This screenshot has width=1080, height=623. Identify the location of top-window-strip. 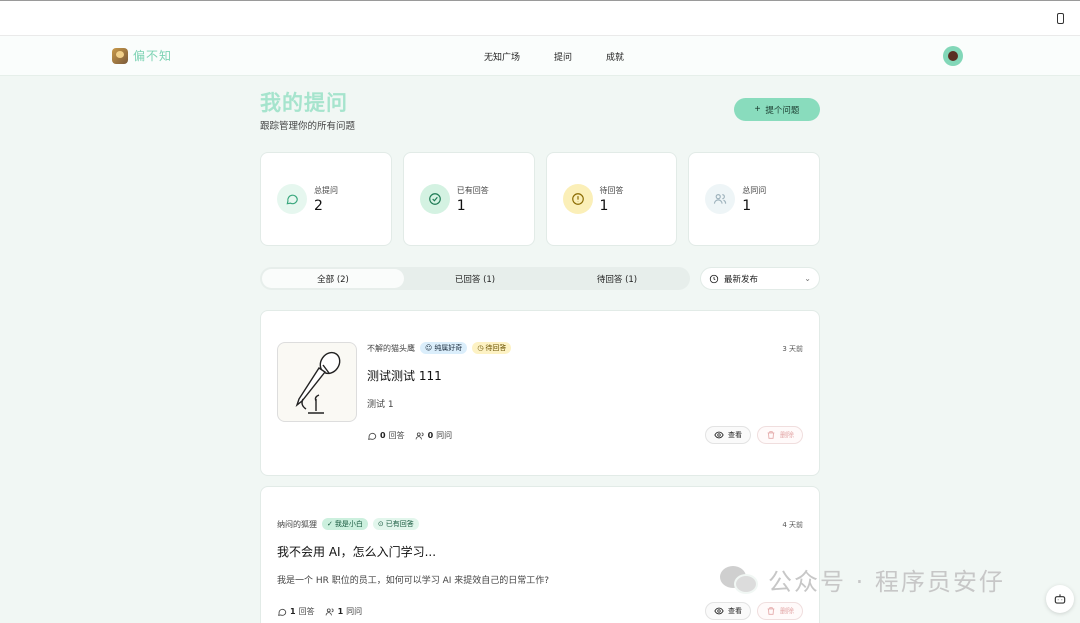
(540, 18).